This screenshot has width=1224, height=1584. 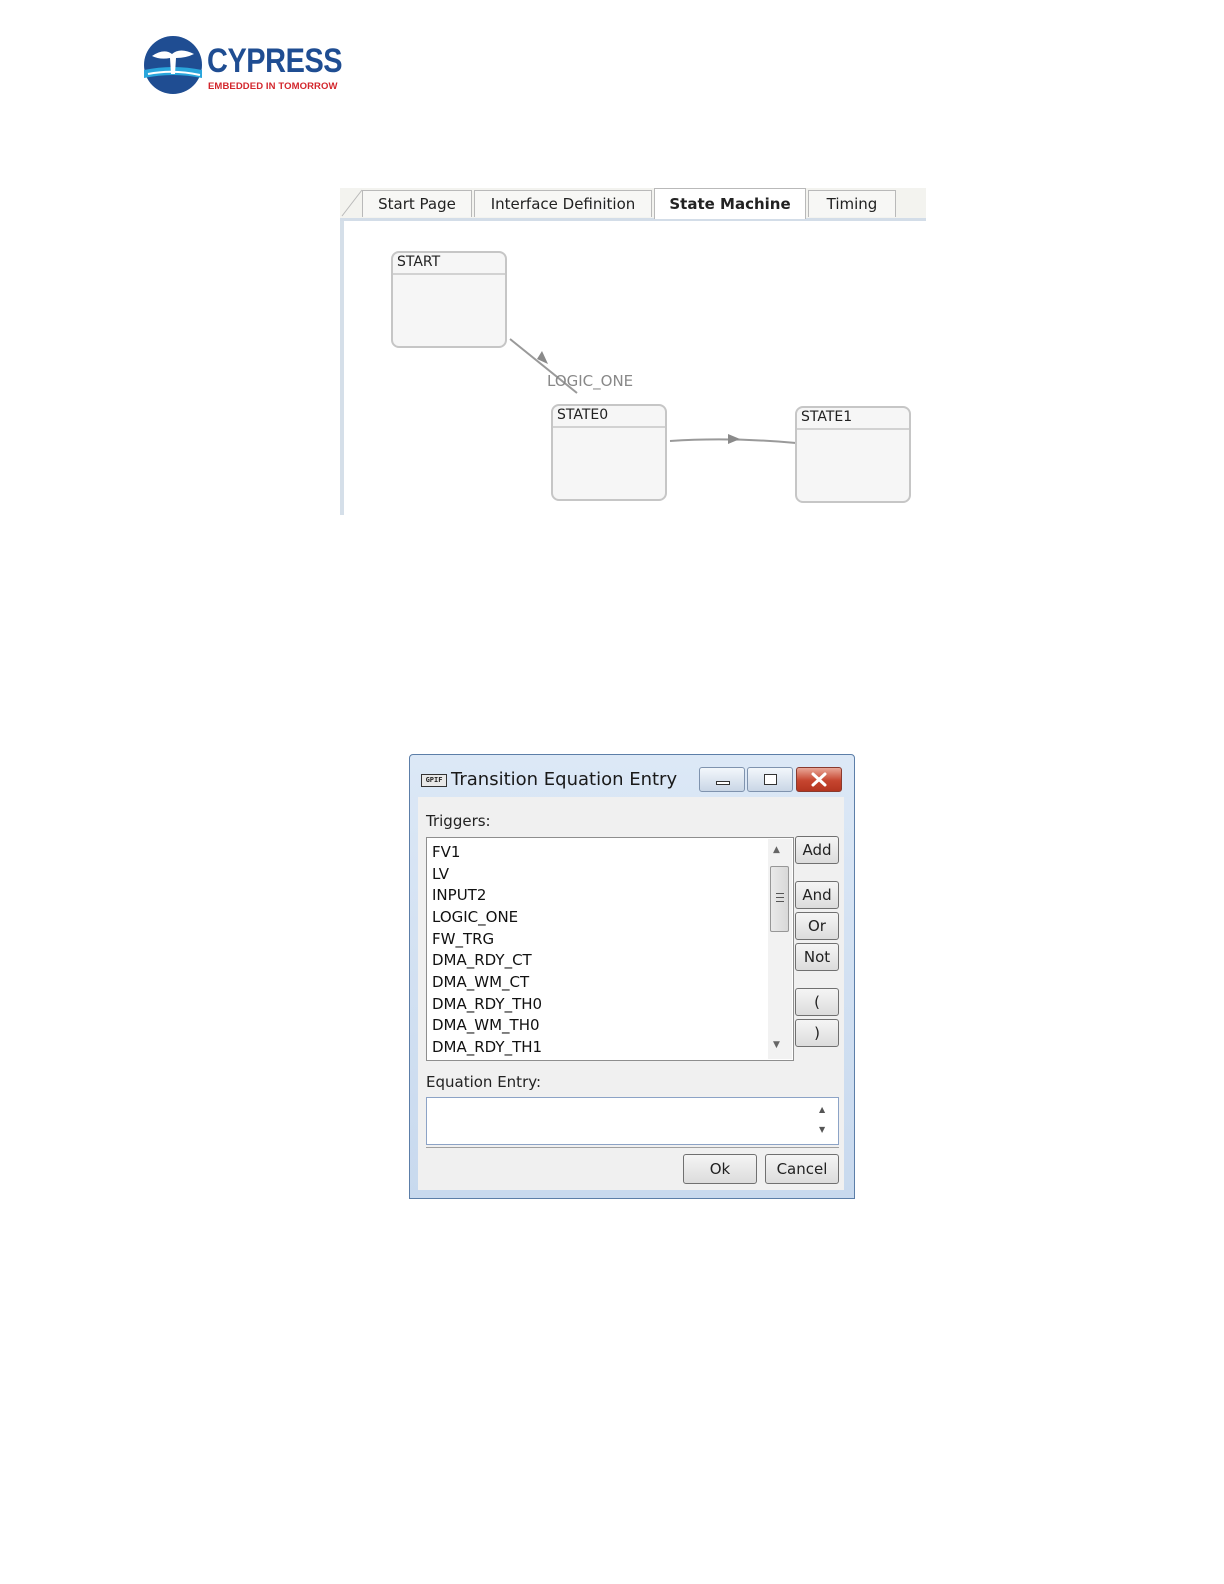 I want to click on list-item: LOGIC_ONE, so click(x=475, y=917).